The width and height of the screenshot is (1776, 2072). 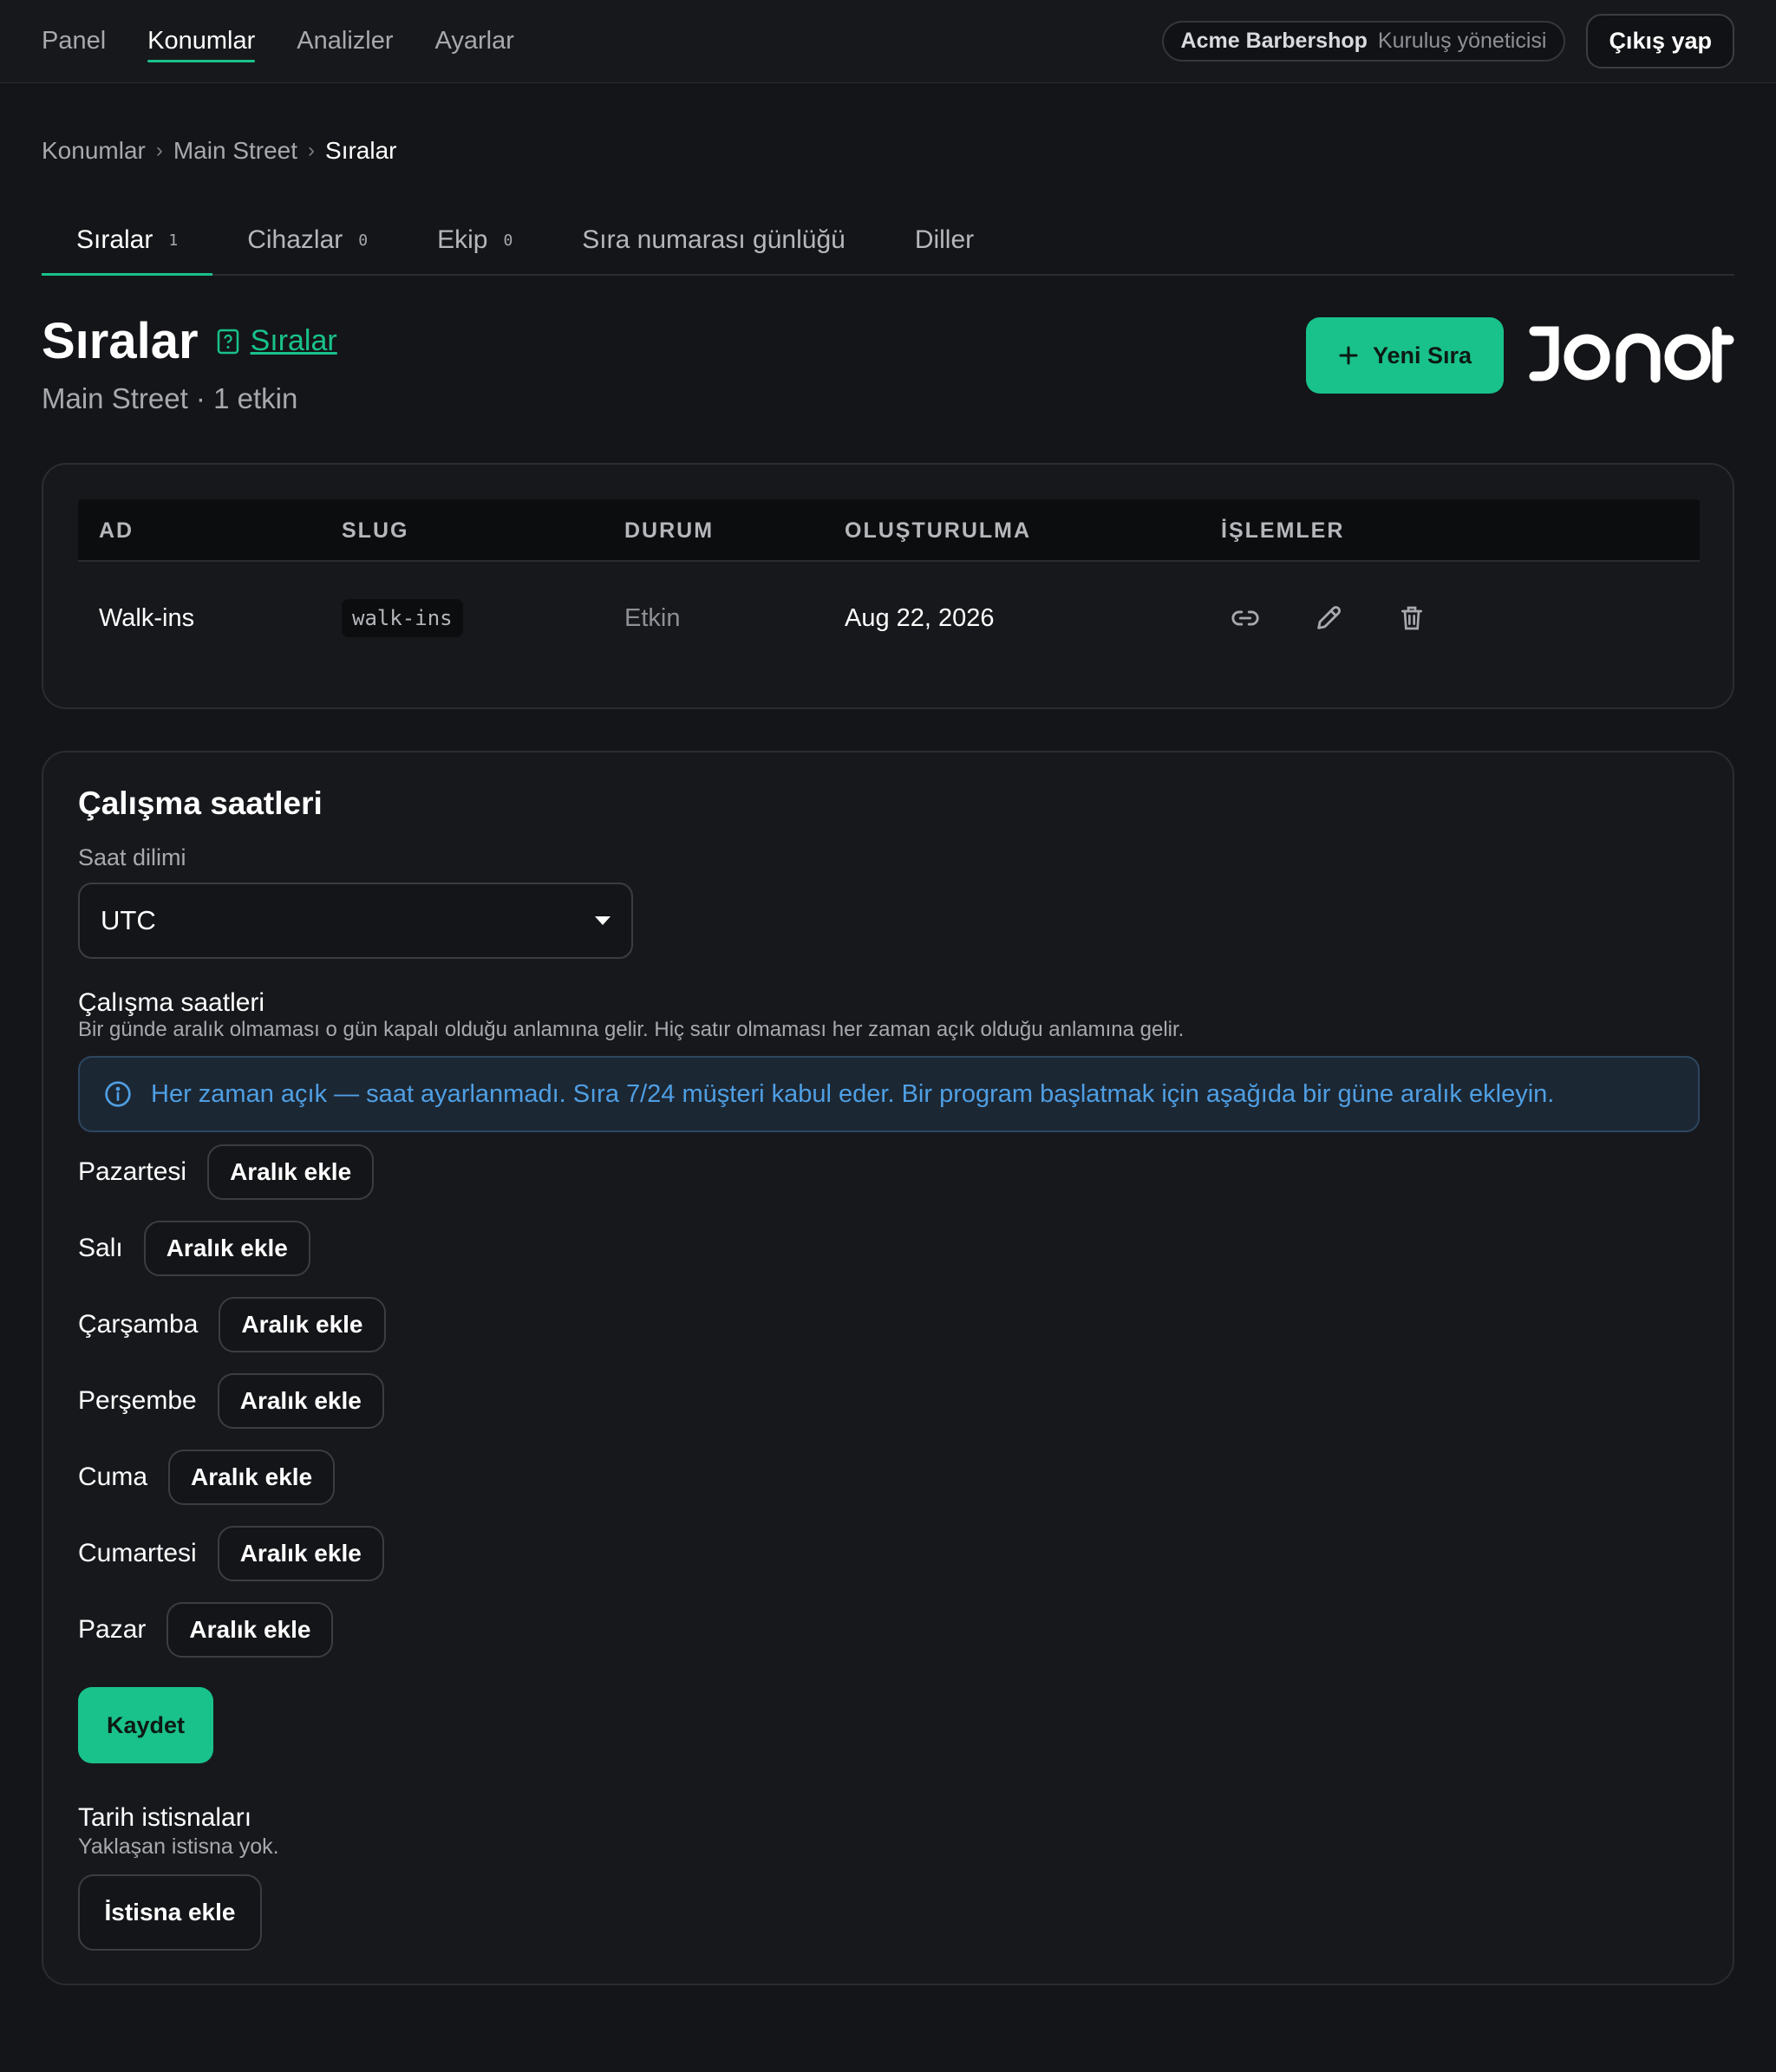 What do you see at coordinates (137, 1400) in the screenshot?
I see `day-name: Perşembe` at bounding box center [137, 1400].